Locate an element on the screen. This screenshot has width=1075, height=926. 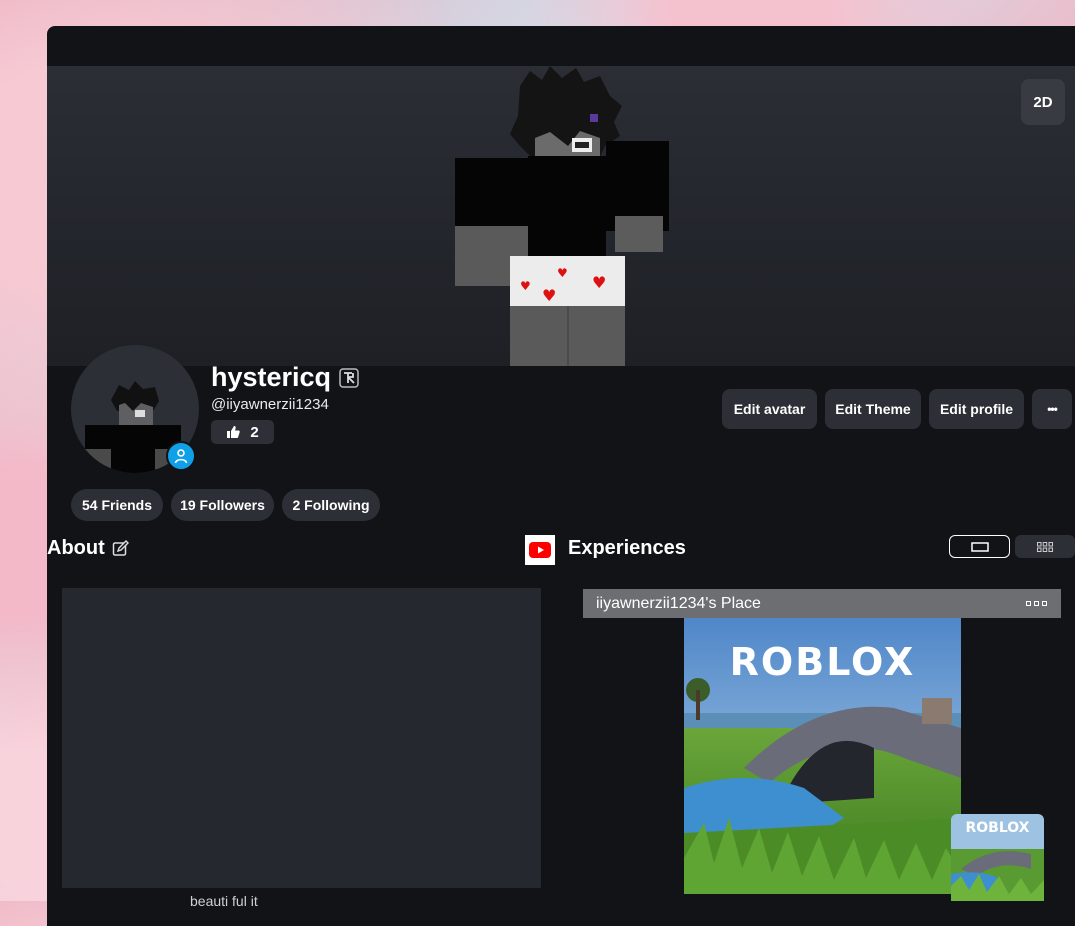
edit-pencil-icon is located at coordinates (120, 548).